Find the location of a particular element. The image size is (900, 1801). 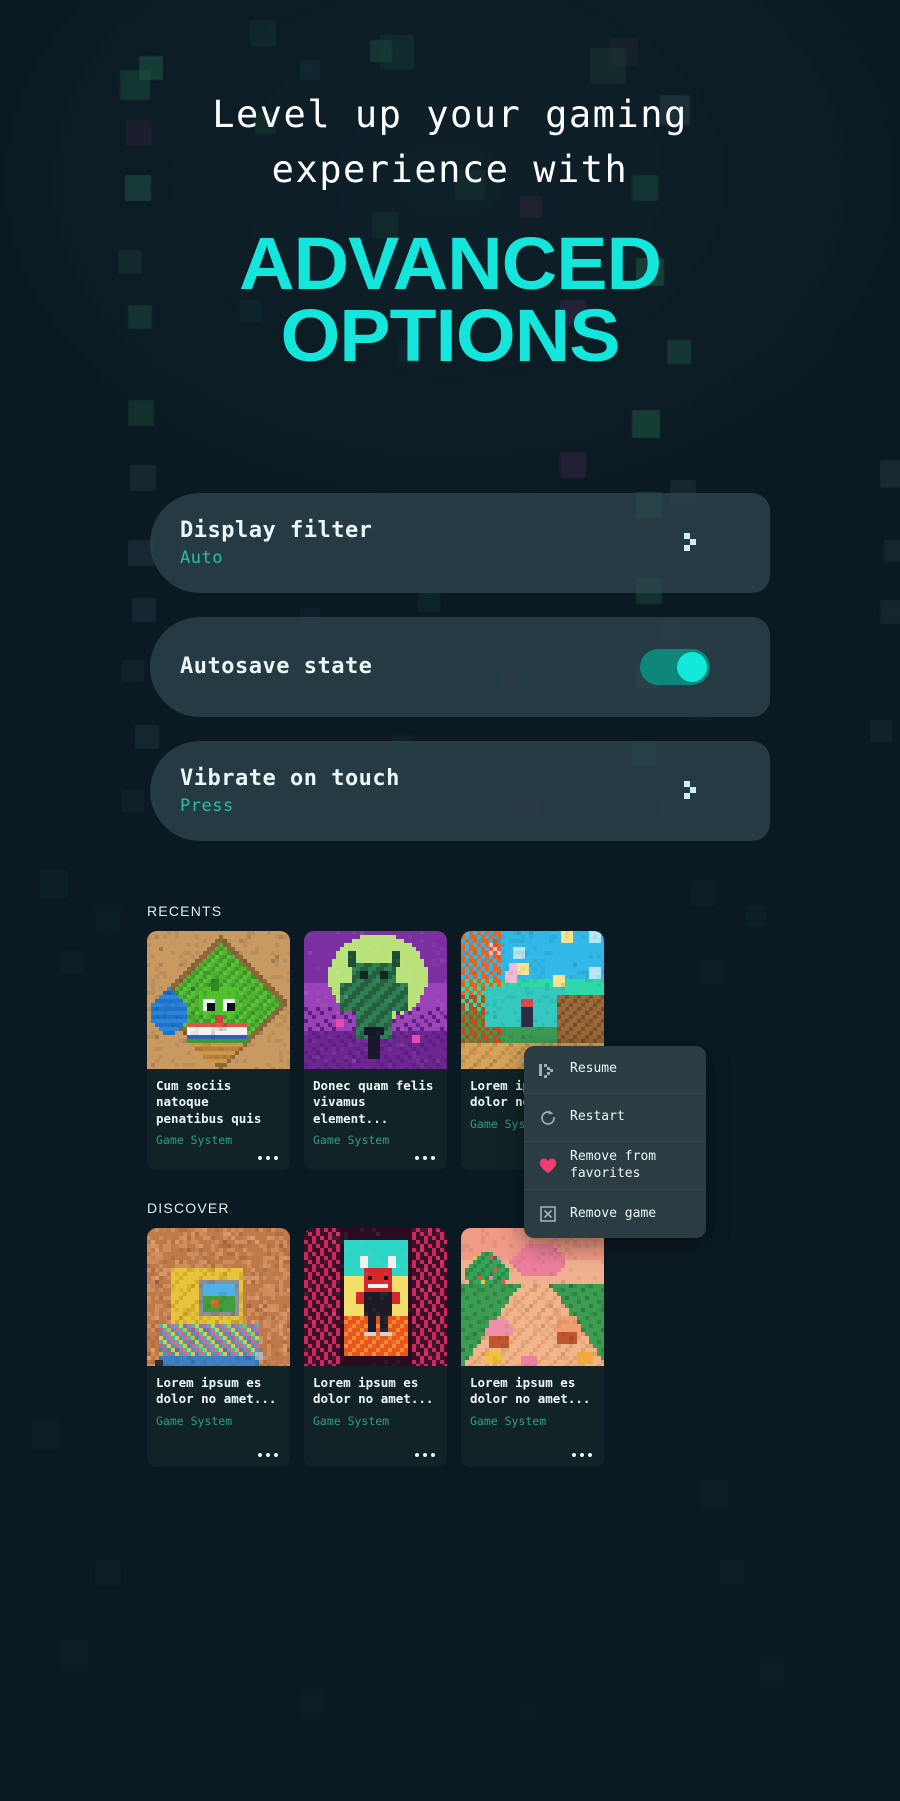

play-icon is located at coordinates (548, 1070).